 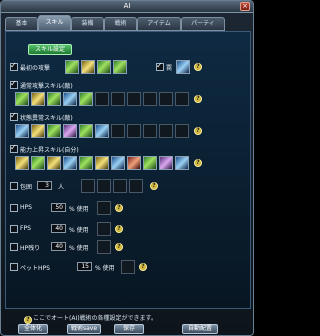 What do you see at coordinates (22, 131) in the screenshot?
I see `status-skill-1-icon` at bounding box center [22, 131].